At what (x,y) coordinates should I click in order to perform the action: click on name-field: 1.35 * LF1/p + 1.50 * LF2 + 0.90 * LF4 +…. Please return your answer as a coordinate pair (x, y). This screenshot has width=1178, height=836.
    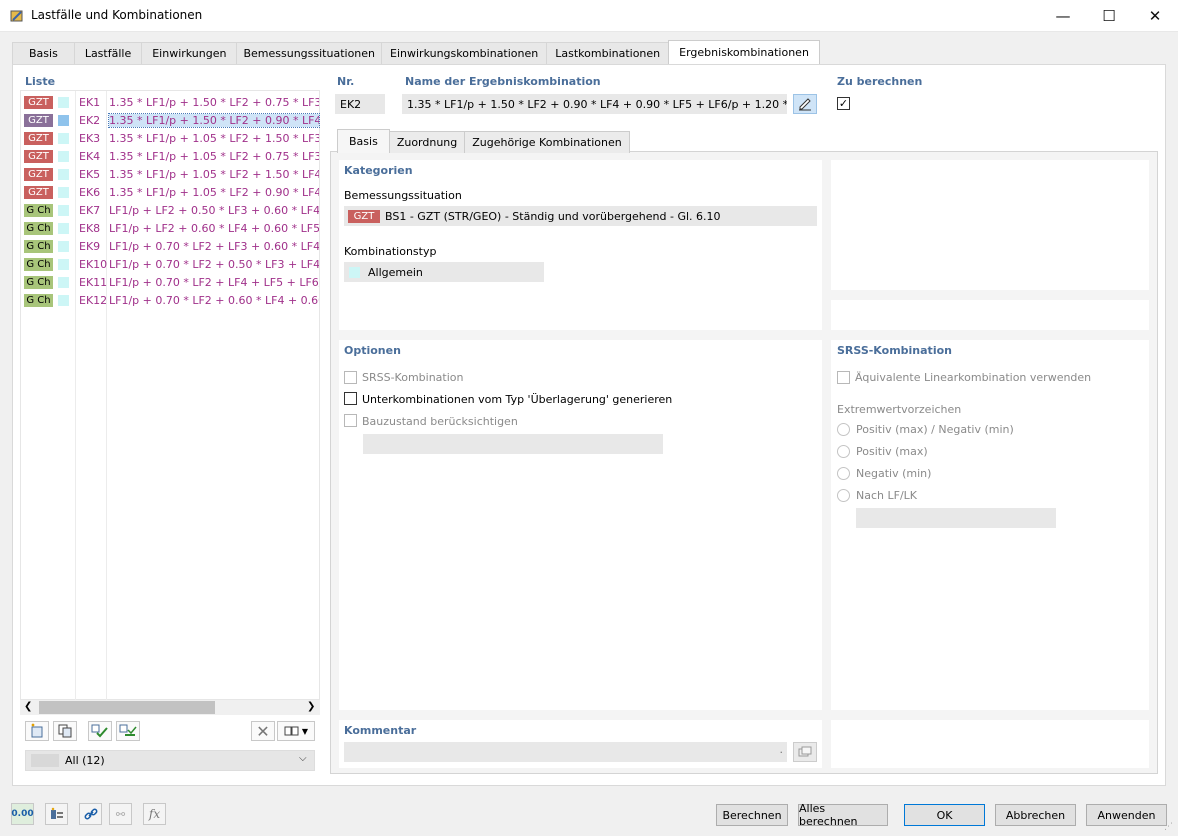
    Looking at the image, I should click on (594, 104).